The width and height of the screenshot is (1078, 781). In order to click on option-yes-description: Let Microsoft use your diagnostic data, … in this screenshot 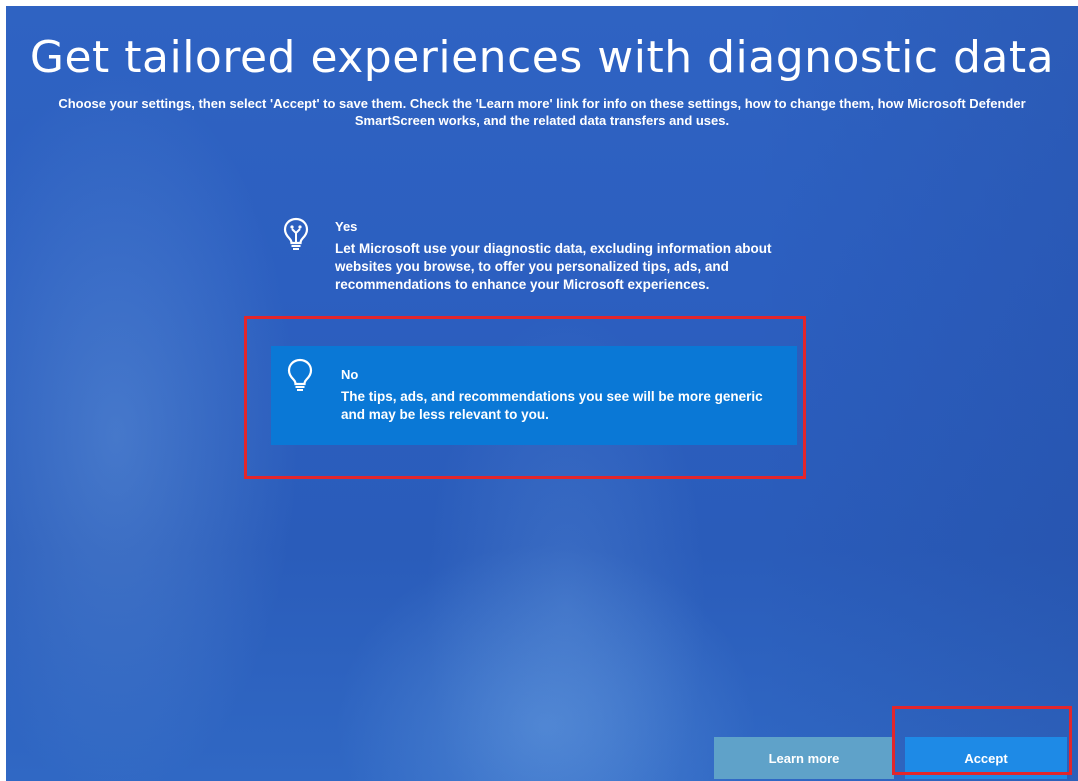, I will do `click(553, 266)`.